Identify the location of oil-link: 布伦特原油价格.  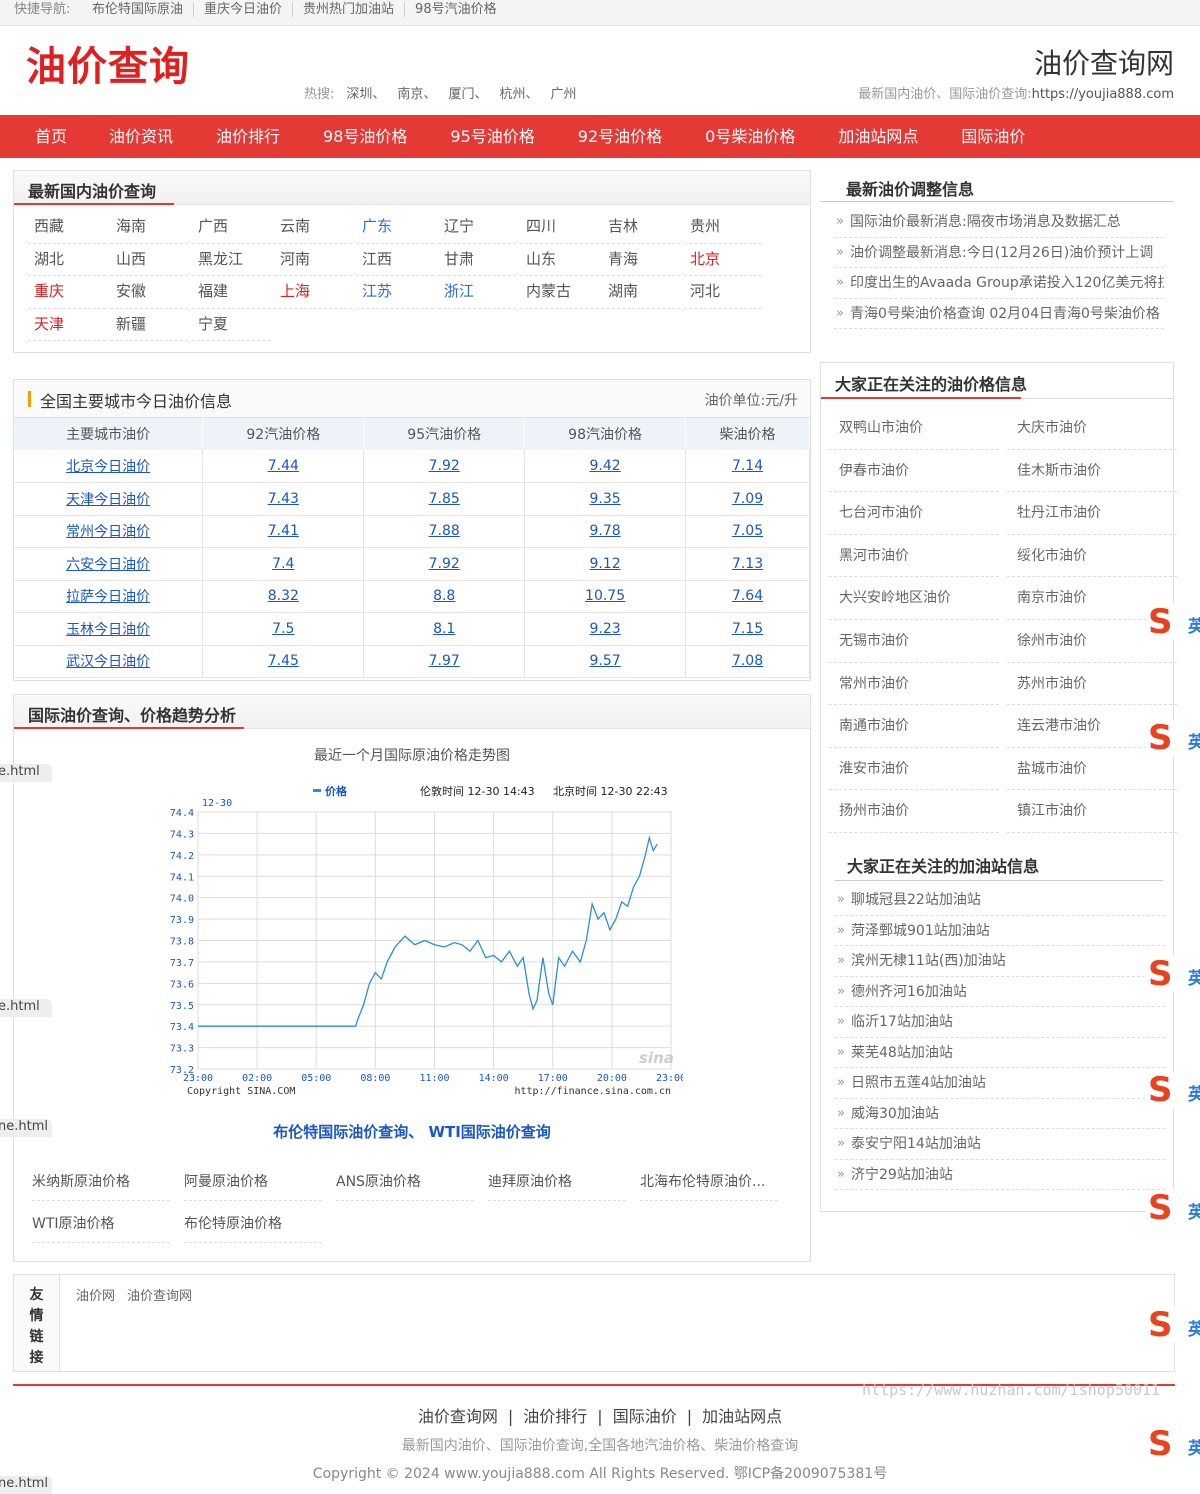
(253, 1226).